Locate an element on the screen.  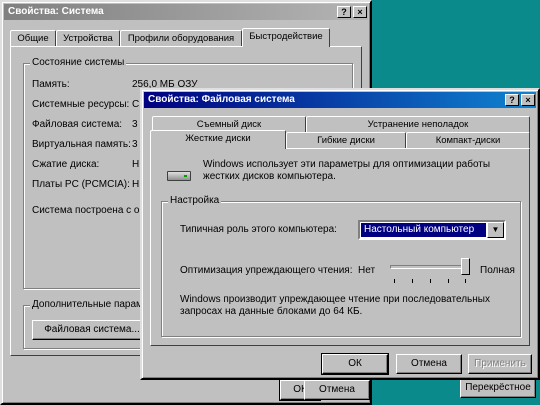
hard-disk-icon is located at coordinates (179, 176).